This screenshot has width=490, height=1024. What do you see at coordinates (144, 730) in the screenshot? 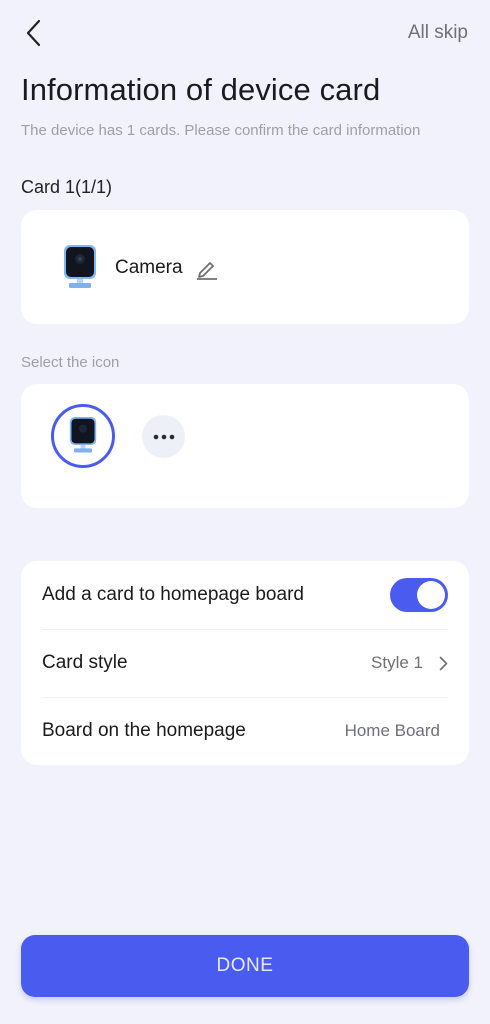
I see `board-label: Board on the homepage` at bounding box center [144, 730].